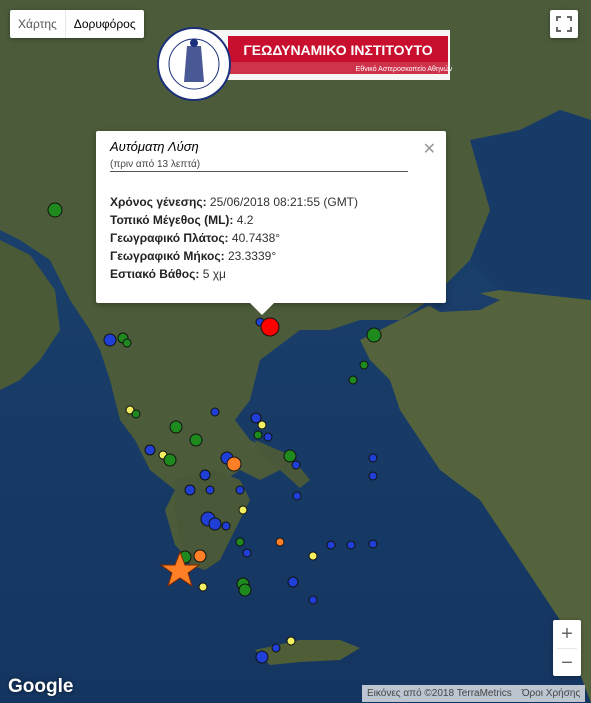  What do you see at coordinates (262, 309) in the screenshot?
I see `popup-tail` at bounding box center [262, 309].